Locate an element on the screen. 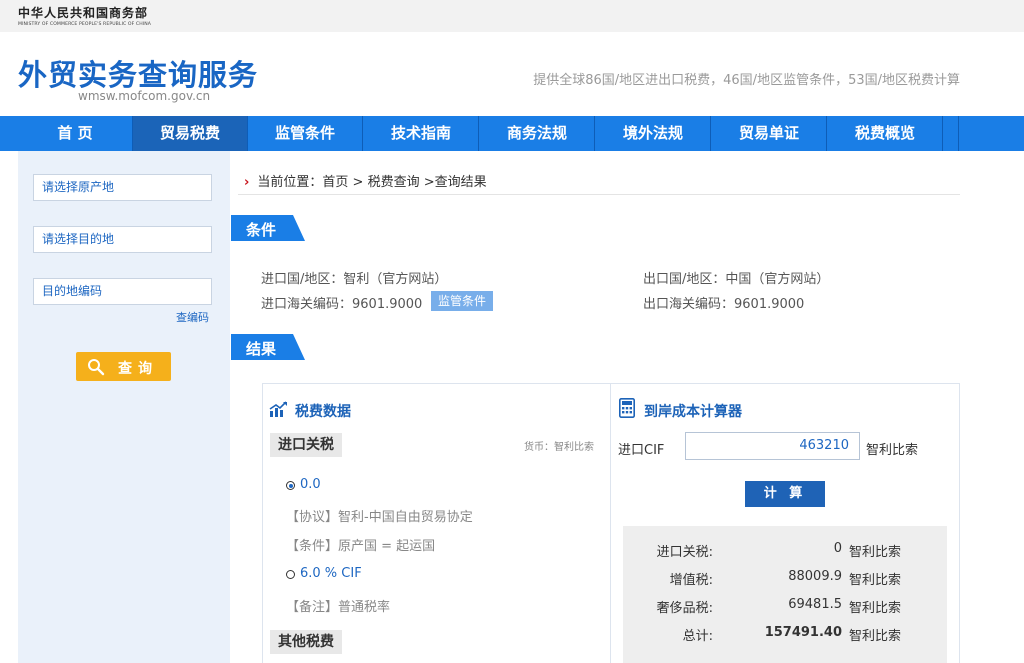  export-country: 出口国/地区：中国（官方网站） is located at coordinates (736, 279).